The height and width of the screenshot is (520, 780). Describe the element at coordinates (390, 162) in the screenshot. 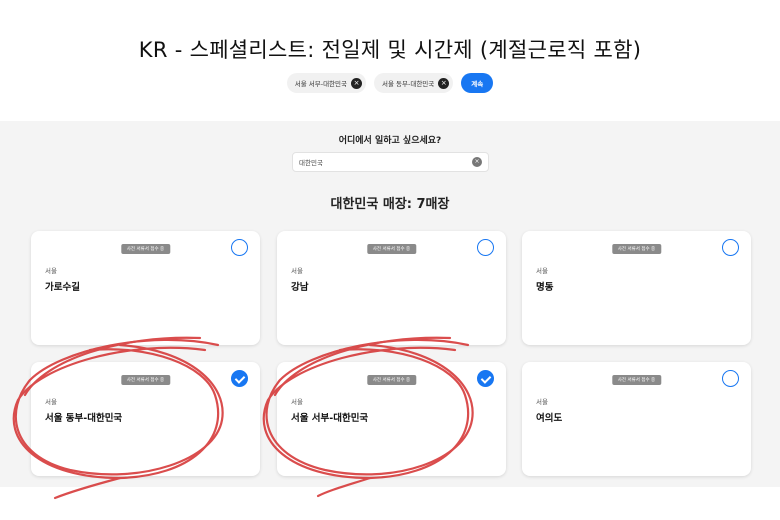

I see `location-search-input: 대한민국 ×` at that location.